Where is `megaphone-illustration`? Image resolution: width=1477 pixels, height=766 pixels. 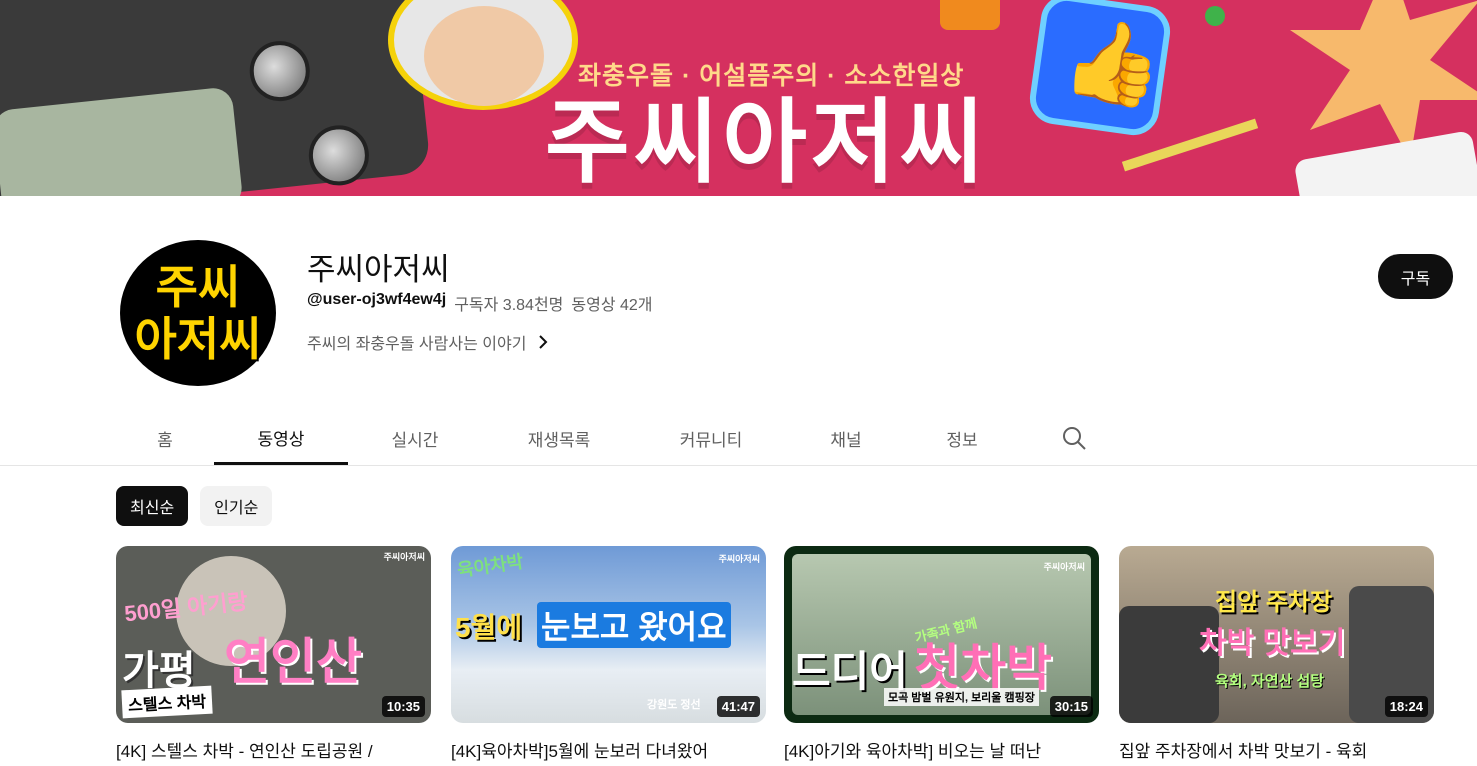 megaphone-illustration is located at coordinates (970, 15).